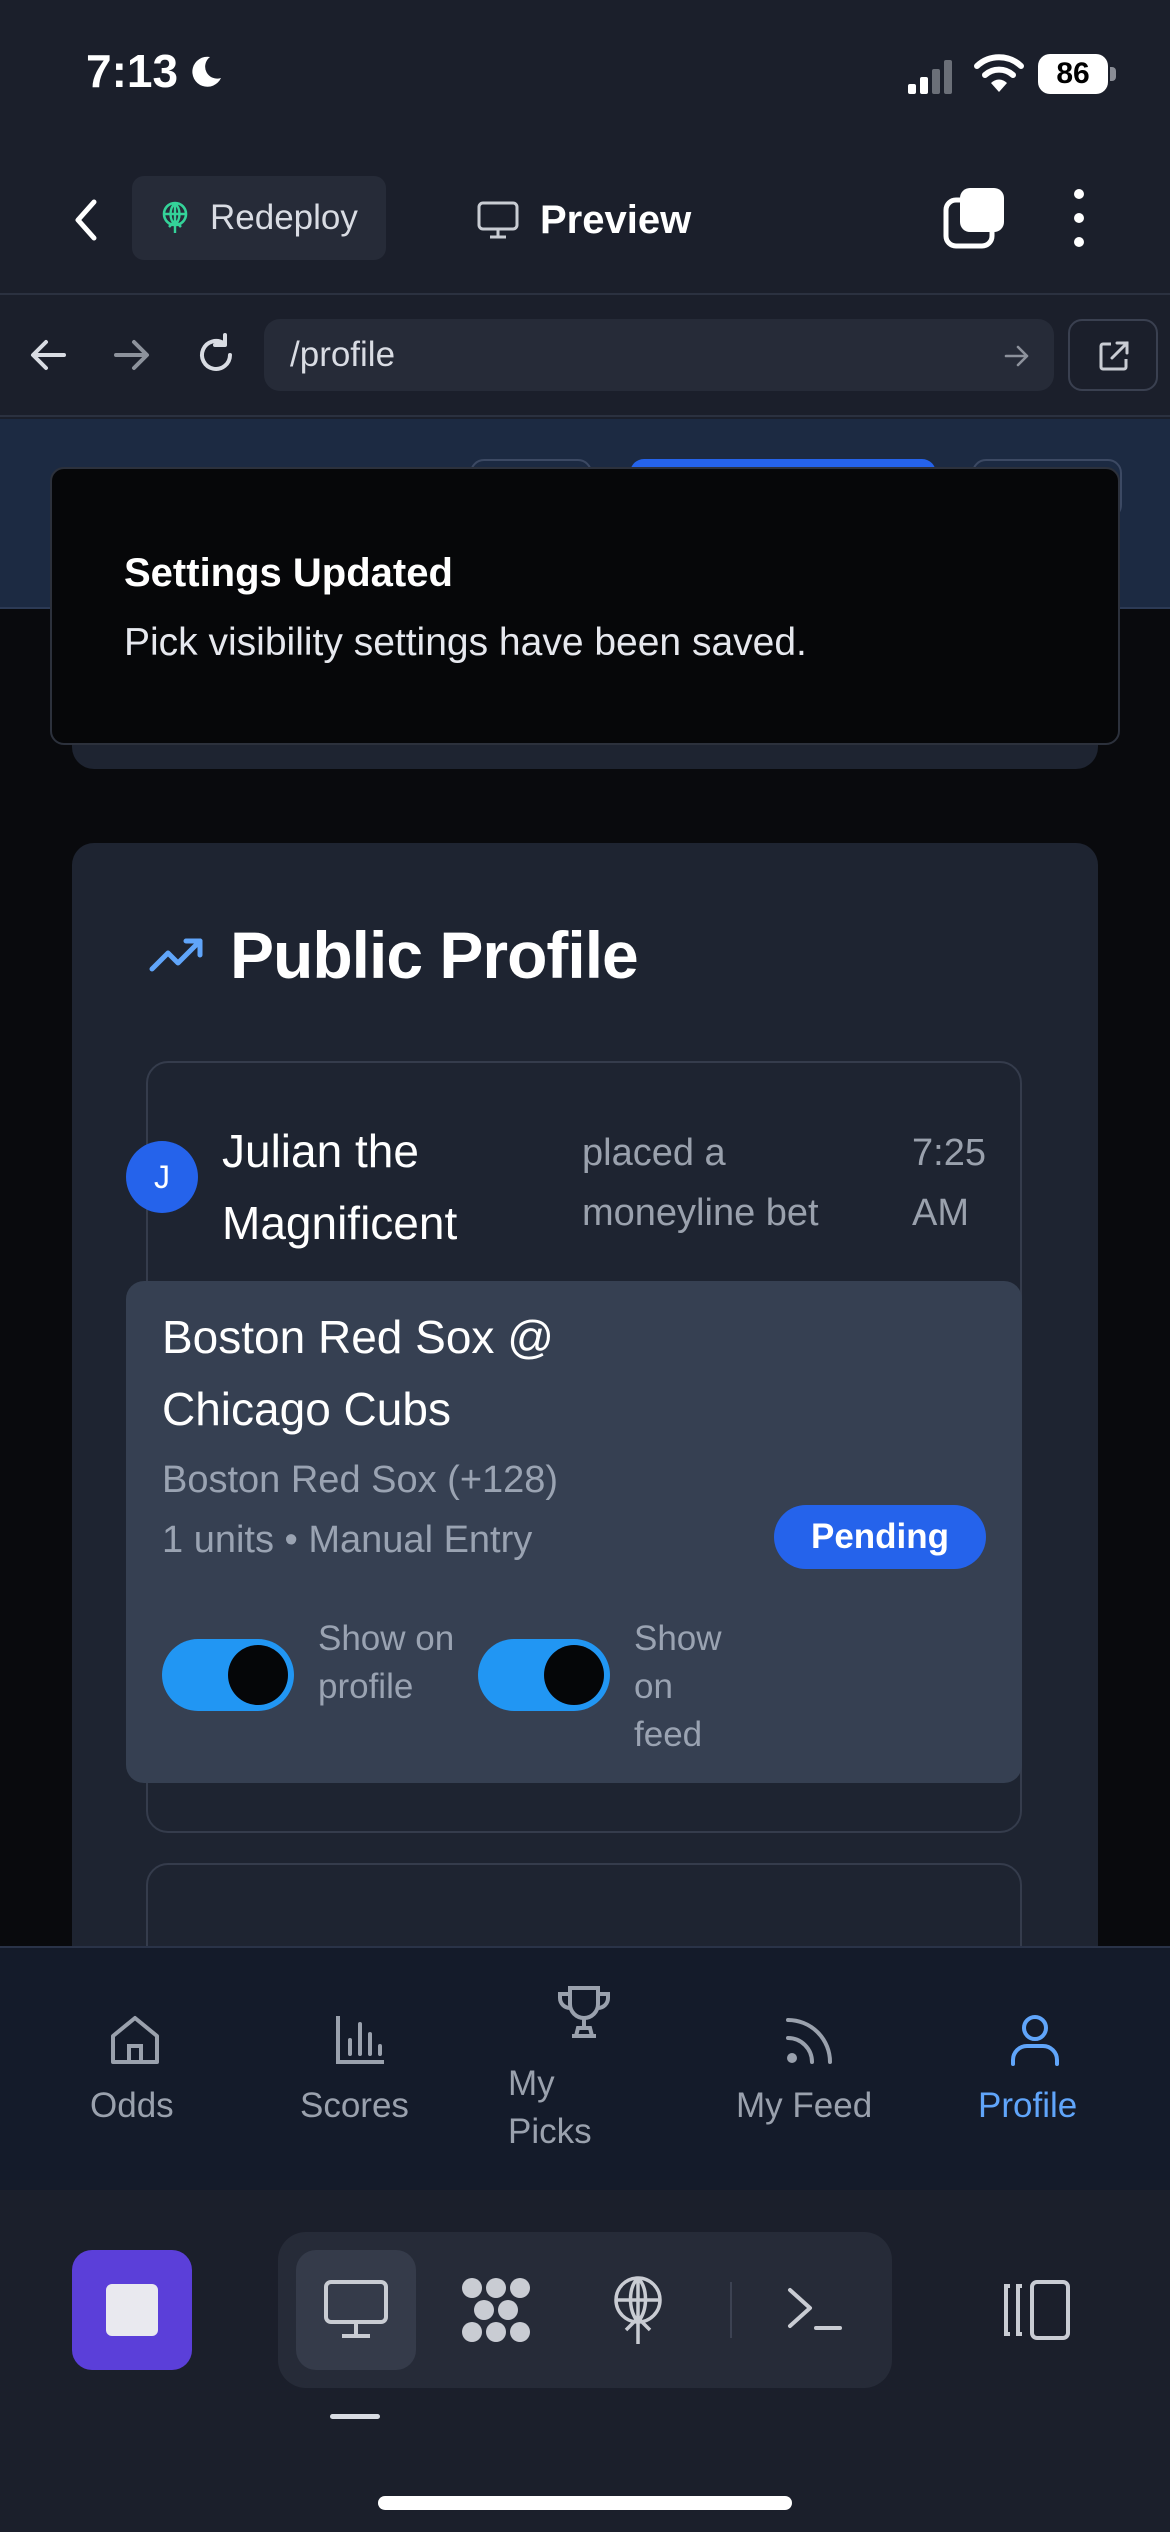  Describe the element at coordinates (132, 355) in the screenshot. I see `browser-forward-icon` at that location.